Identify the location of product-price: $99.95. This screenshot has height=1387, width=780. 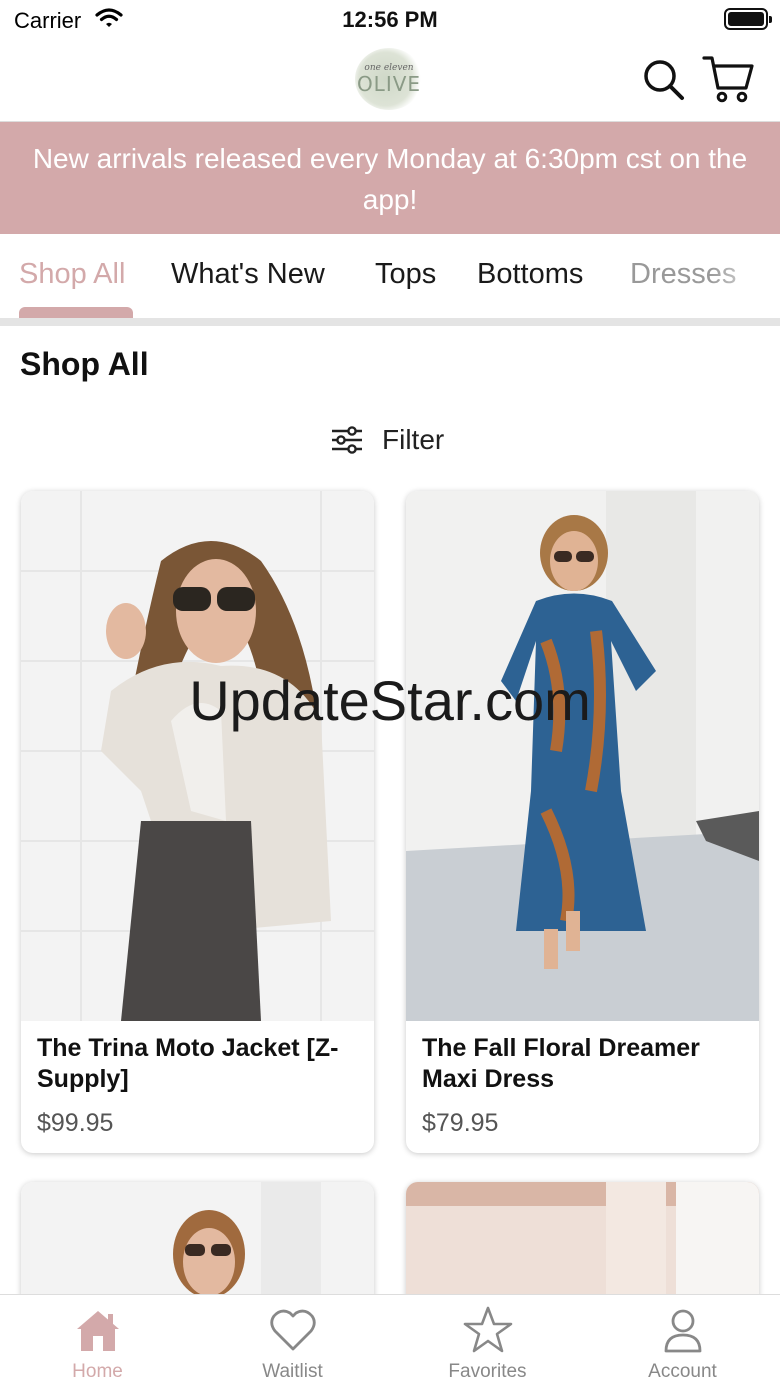
(75, 1123).